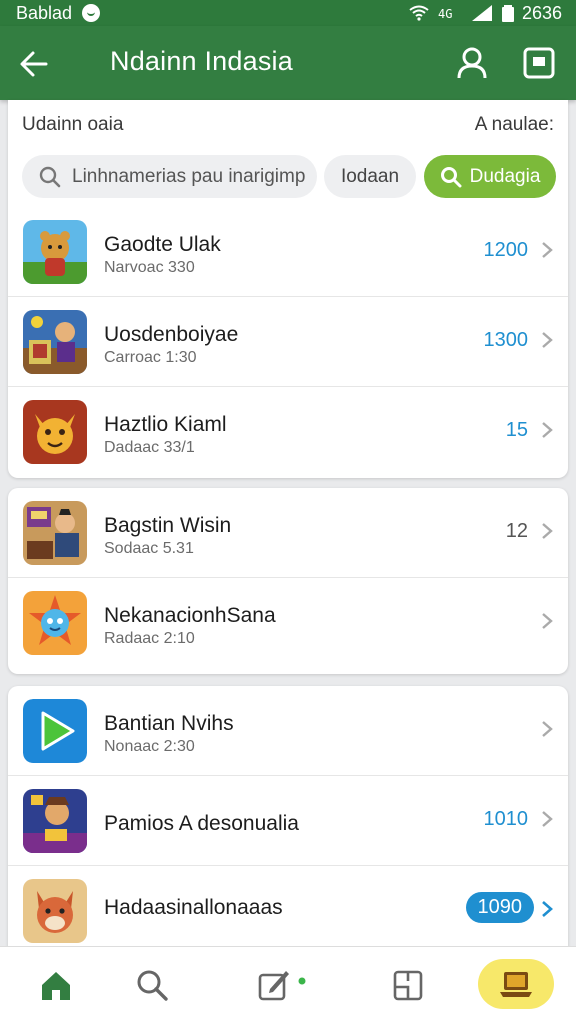 This screenshot has width=576, height=1024. Describe the element at coordinates (514, 125) in the screenshot. I see `header-right-label: A naulae:` at that location.